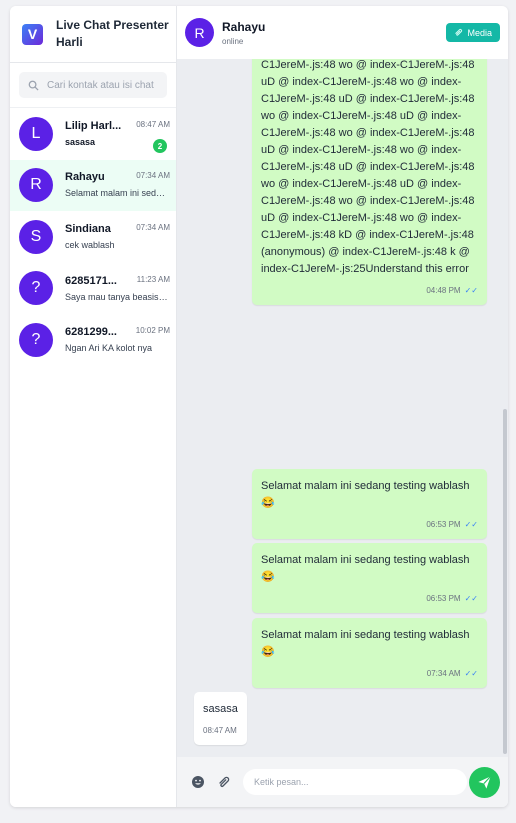  I want to click on chat-contact-name: Rahayu, so click(244, 26).